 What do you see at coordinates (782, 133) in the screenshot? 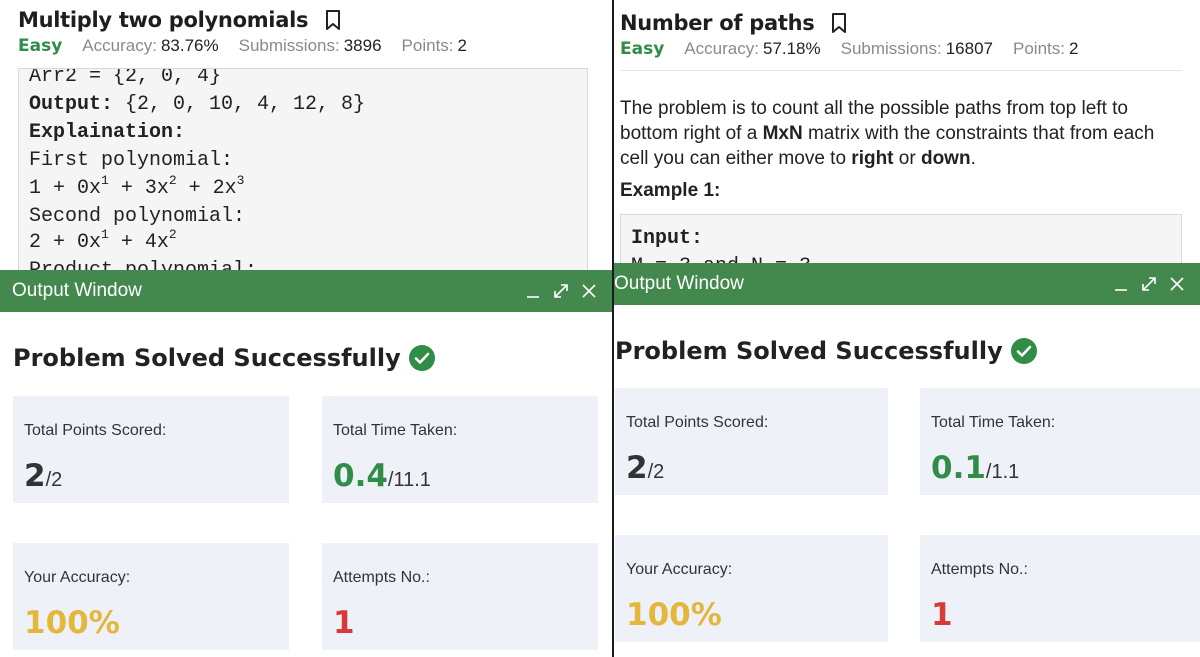
I see `description-bold: MxN` at bounding box center [782, 133].